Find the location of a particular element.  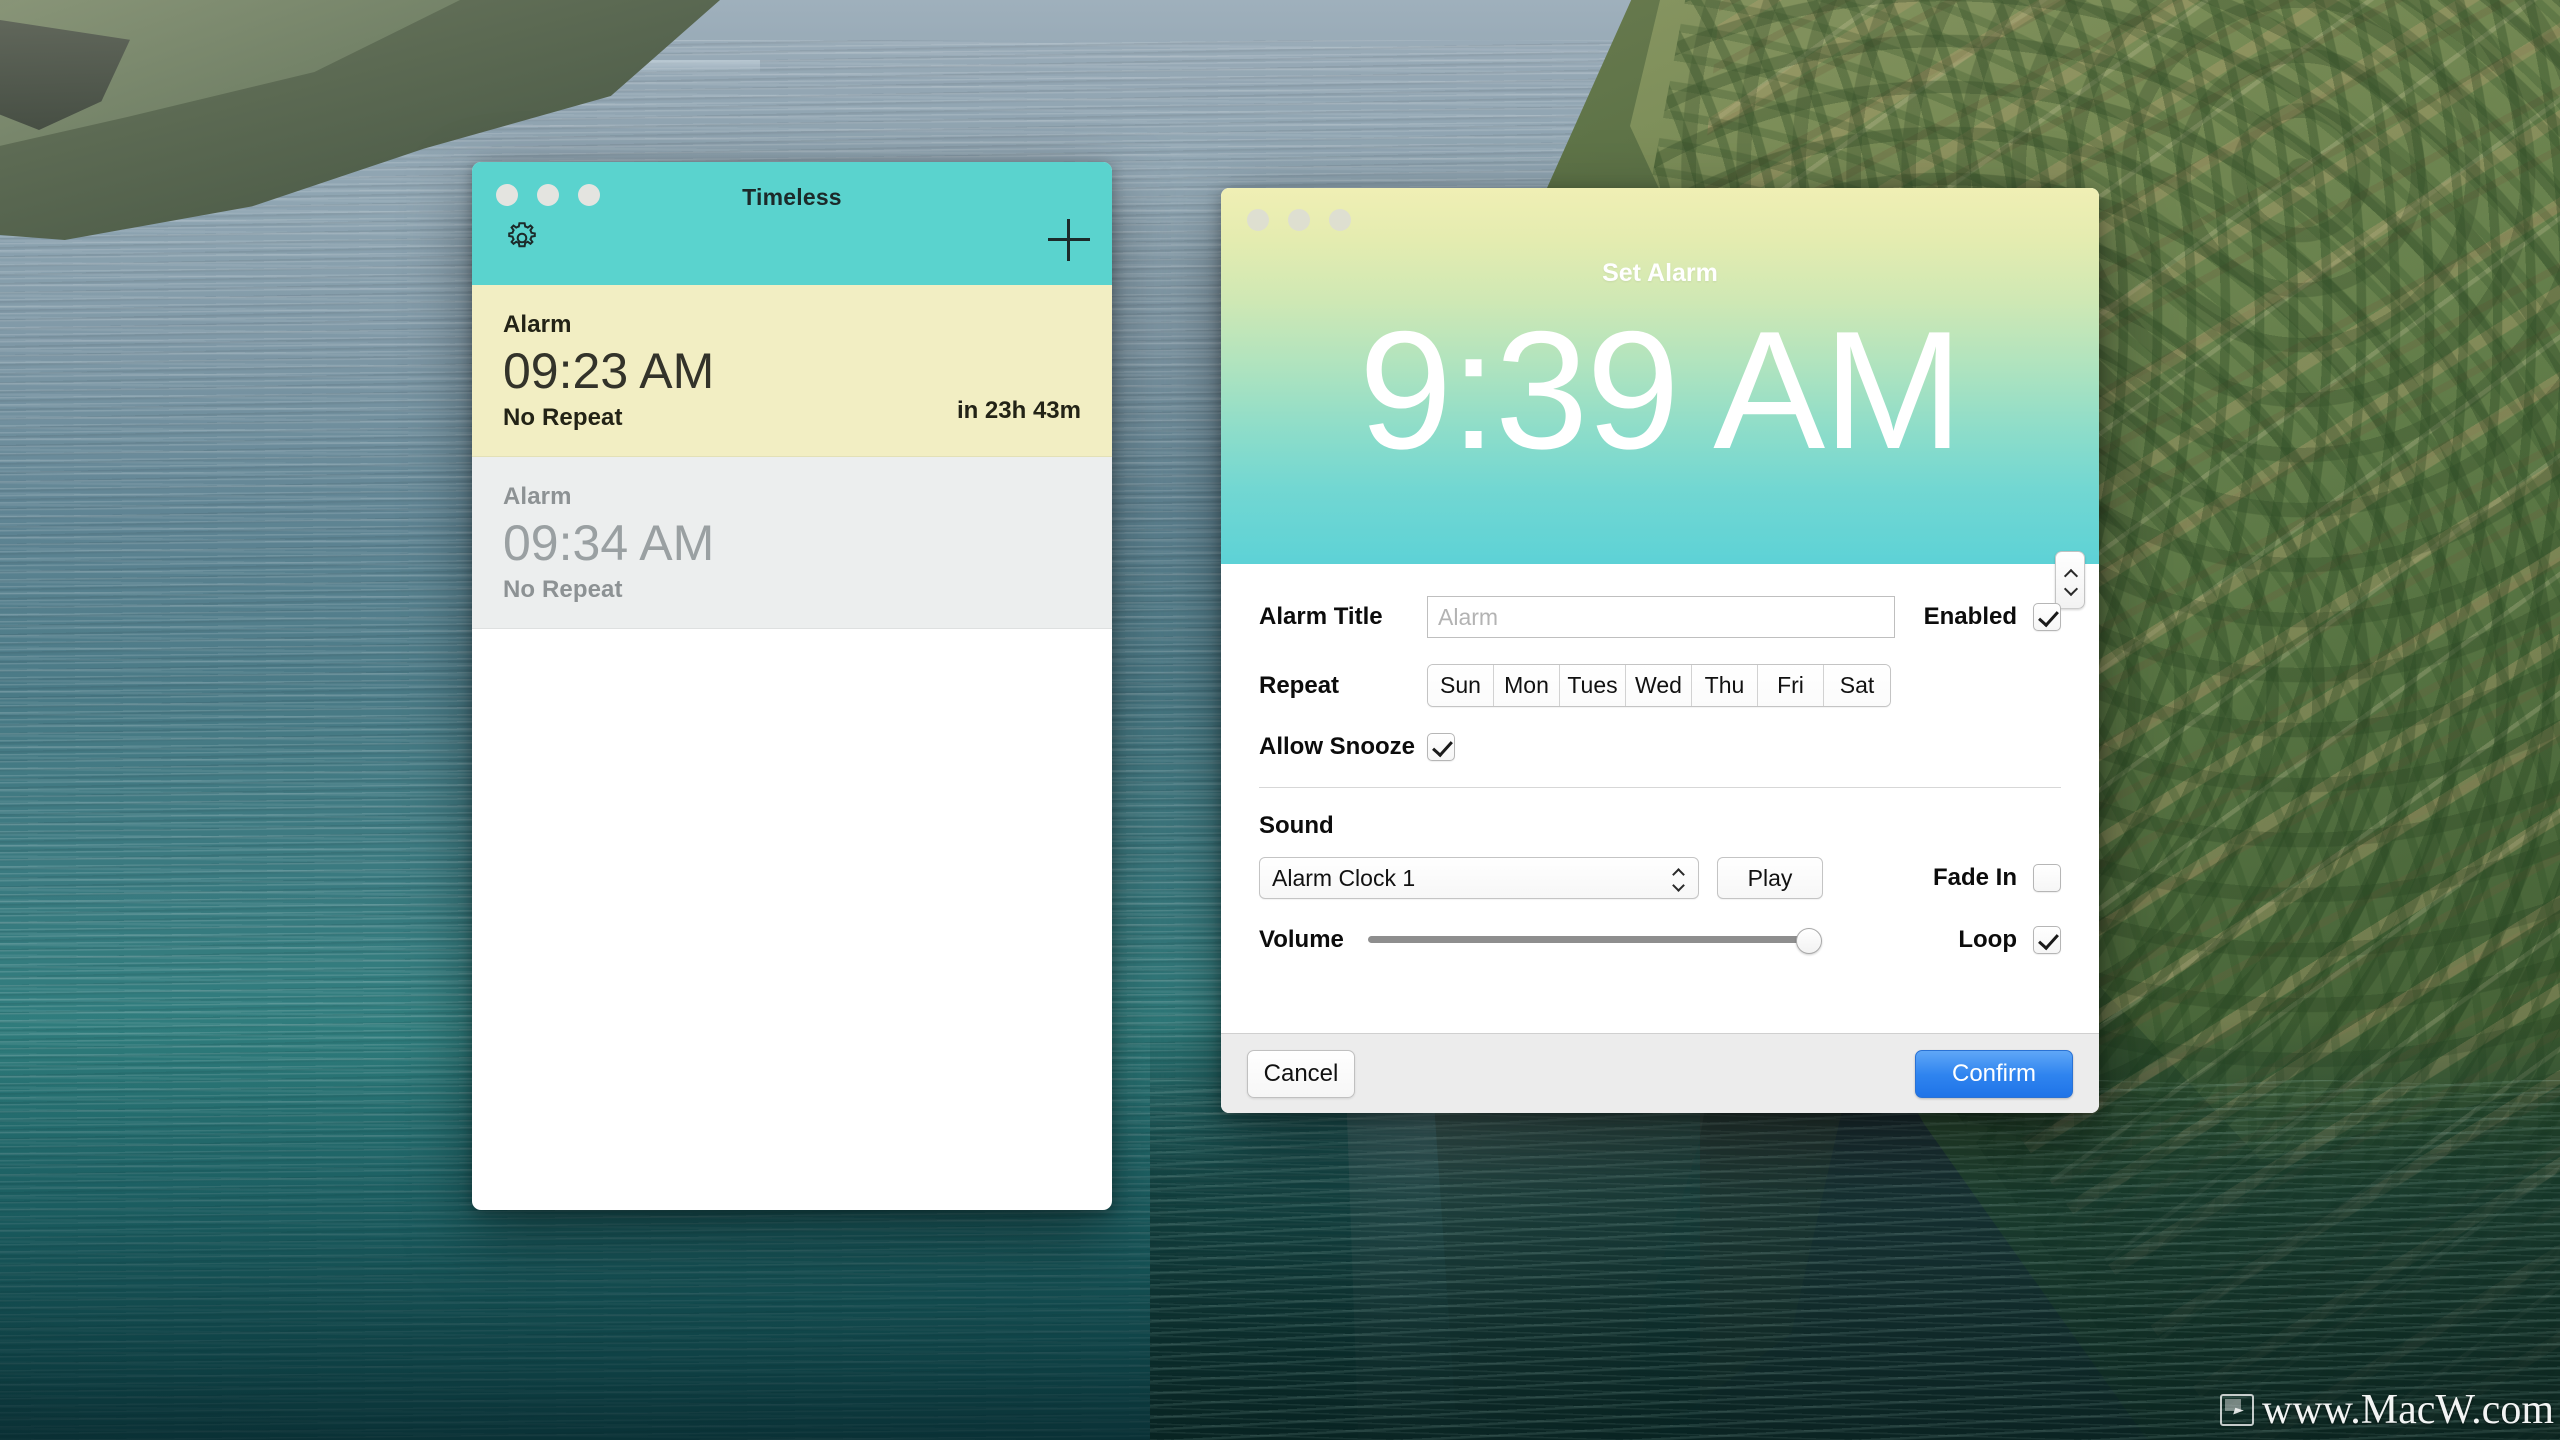

alarm-time: 09:23 AM is located at coordinates (609, 371).